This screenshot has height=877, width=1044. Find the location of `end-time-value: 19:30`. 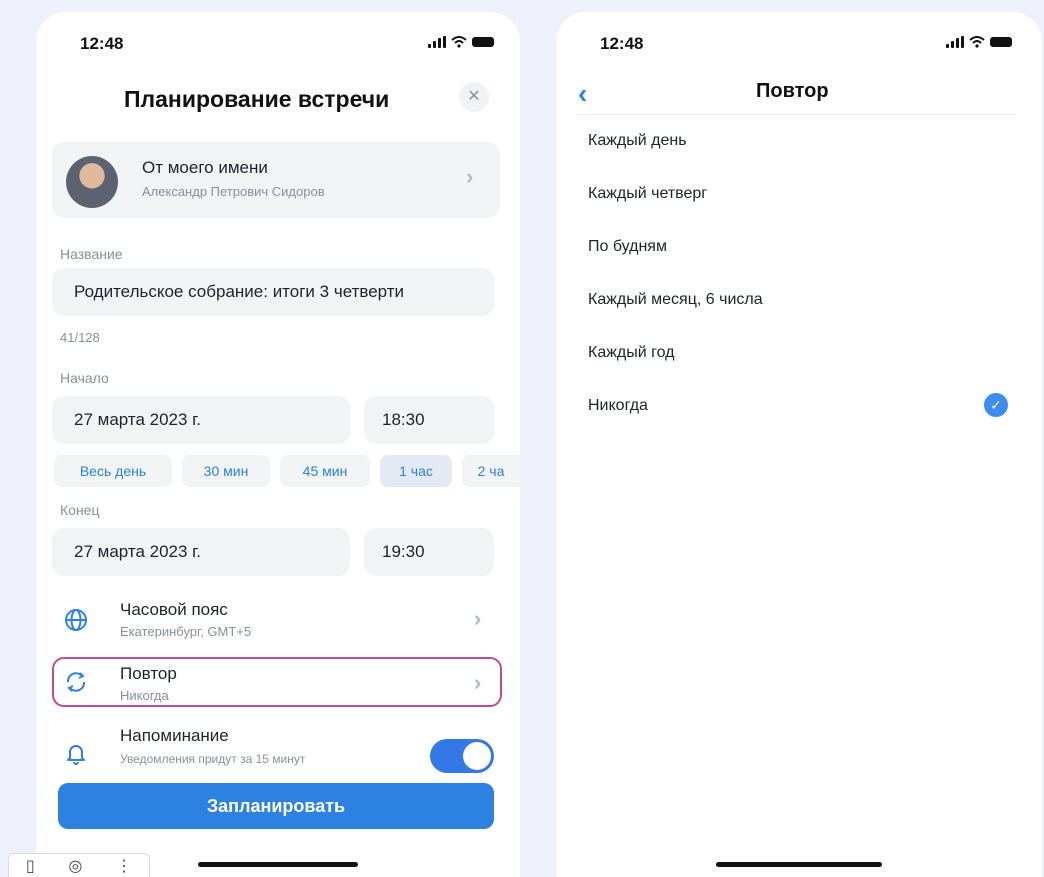

end-time-value: 19:30 is located at coordinates (403, 551).